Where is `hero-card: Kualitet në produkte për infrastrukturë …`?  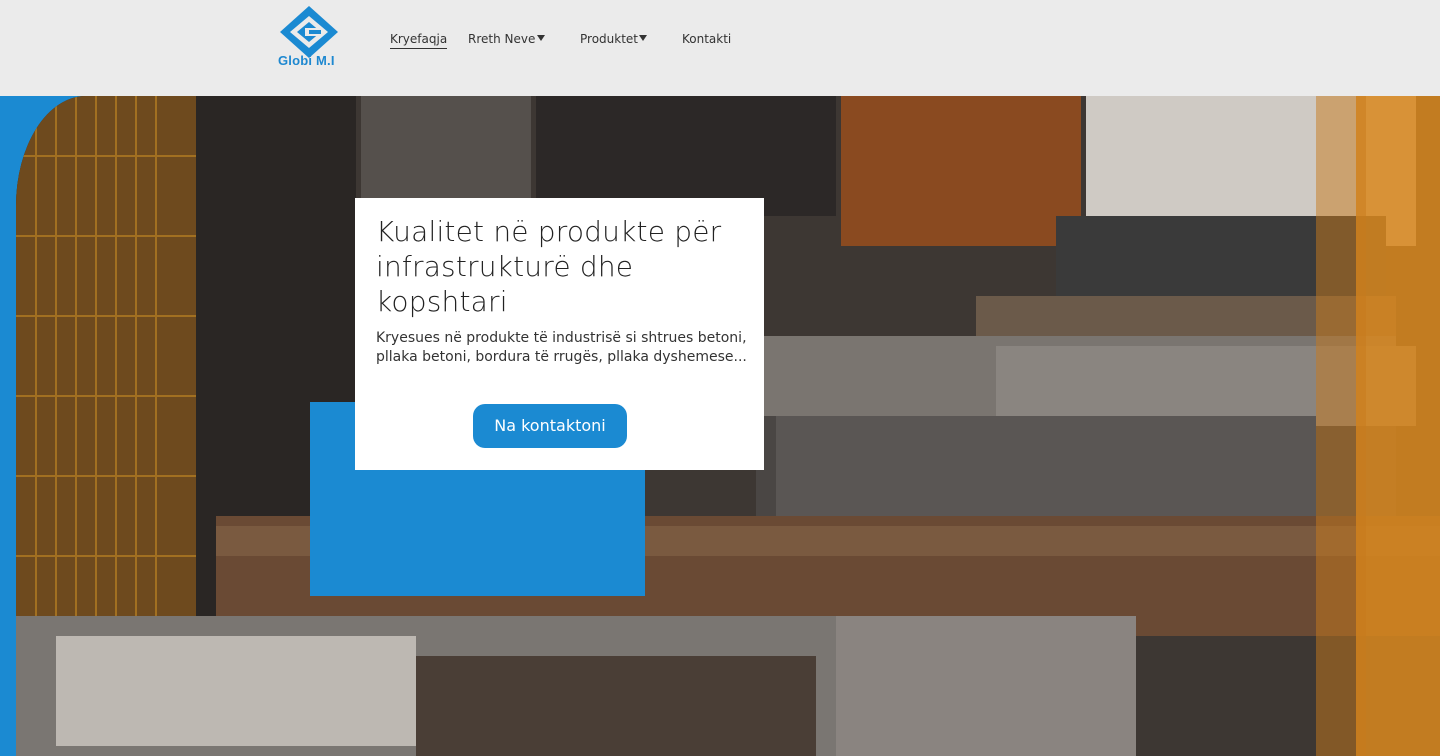
hero-card: Kualitet në produkte për infrastrukturë … is located at coordinates (559, 334).